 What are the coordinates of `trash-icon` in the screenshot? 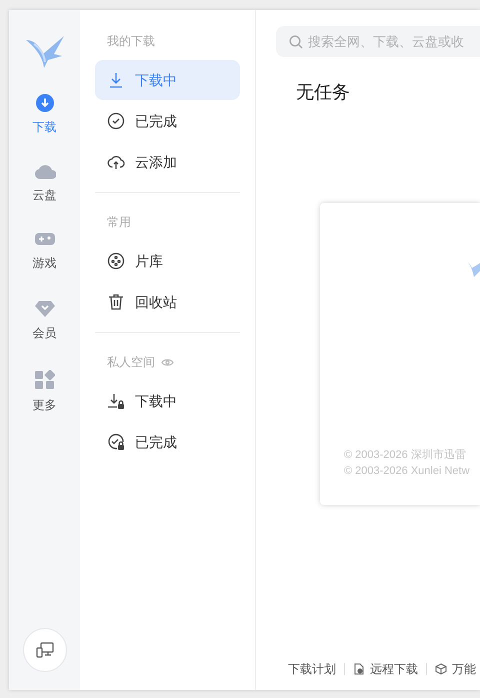 It's located at (116, 302).